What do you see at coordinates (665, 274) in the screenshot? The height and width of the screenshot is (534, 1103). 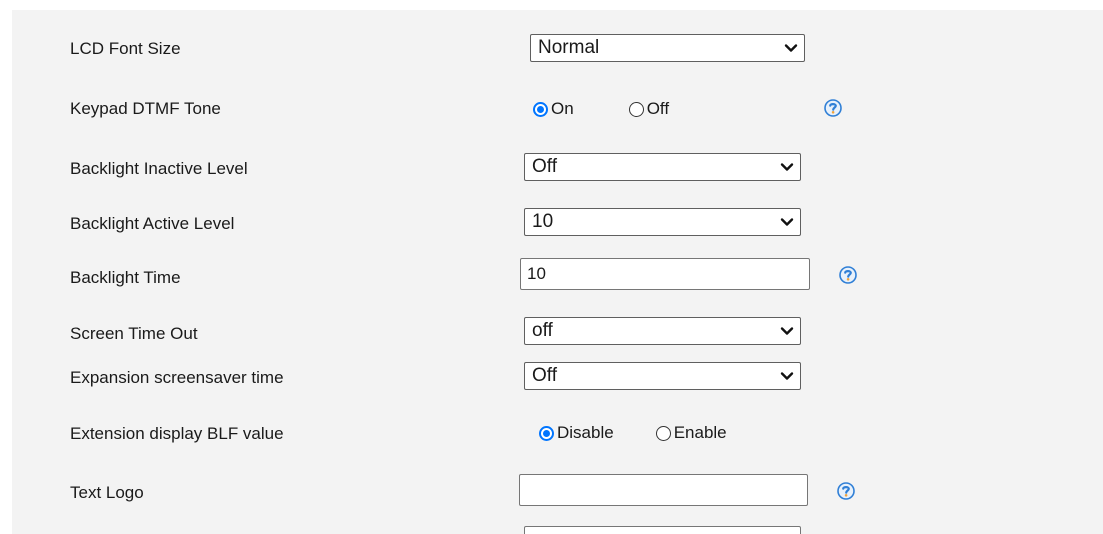 I see `backlight-time-input: 10` at bounding box center [665, 274].